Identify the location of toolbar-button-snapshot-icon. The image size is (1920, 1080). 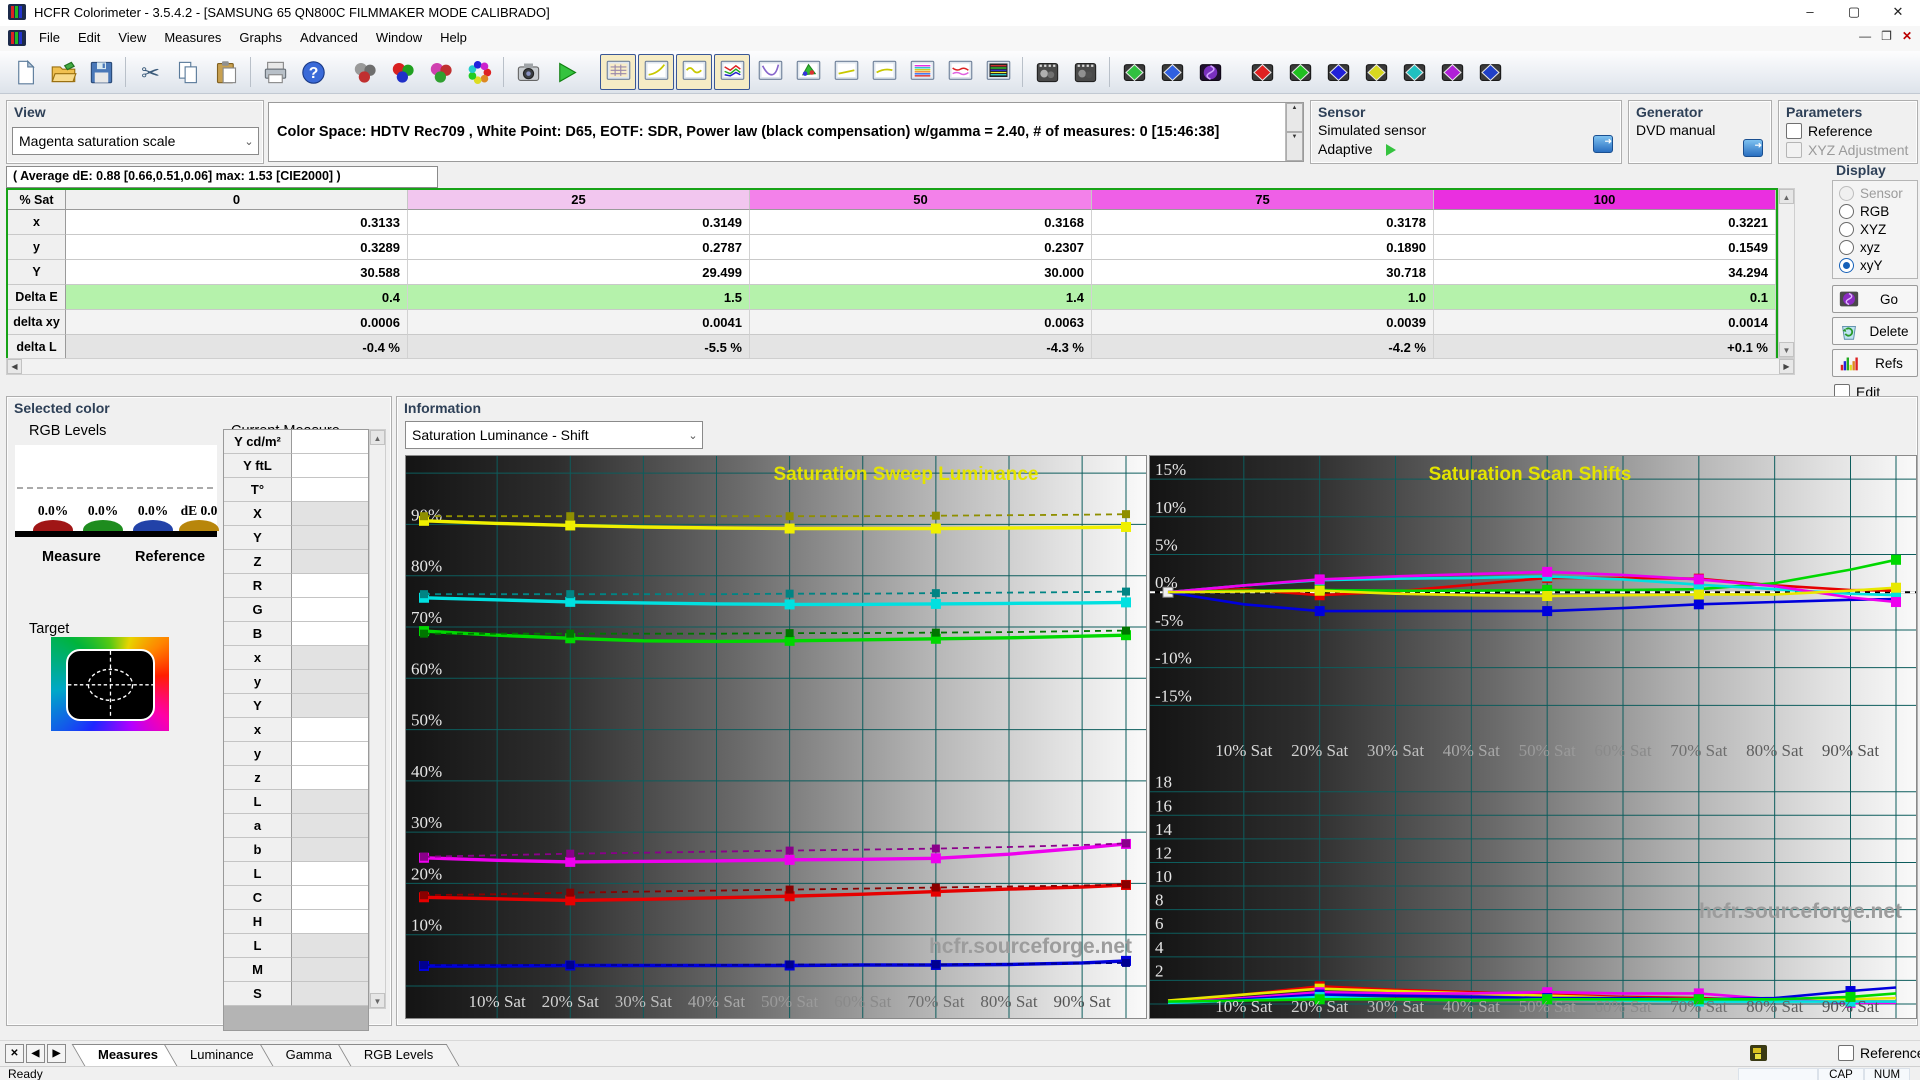
(528, 72).